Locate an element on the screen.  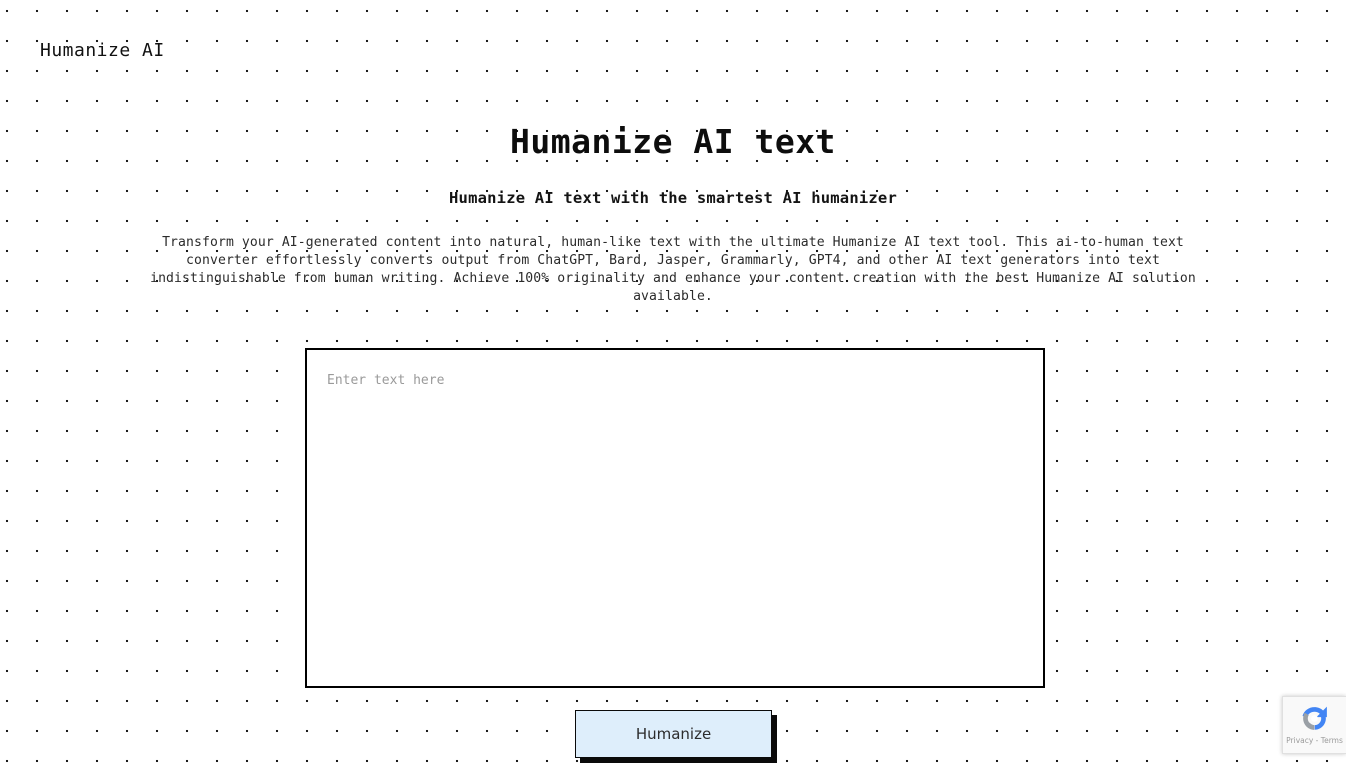
page-title: Humanize AI text is located at coordinates (673, 141).